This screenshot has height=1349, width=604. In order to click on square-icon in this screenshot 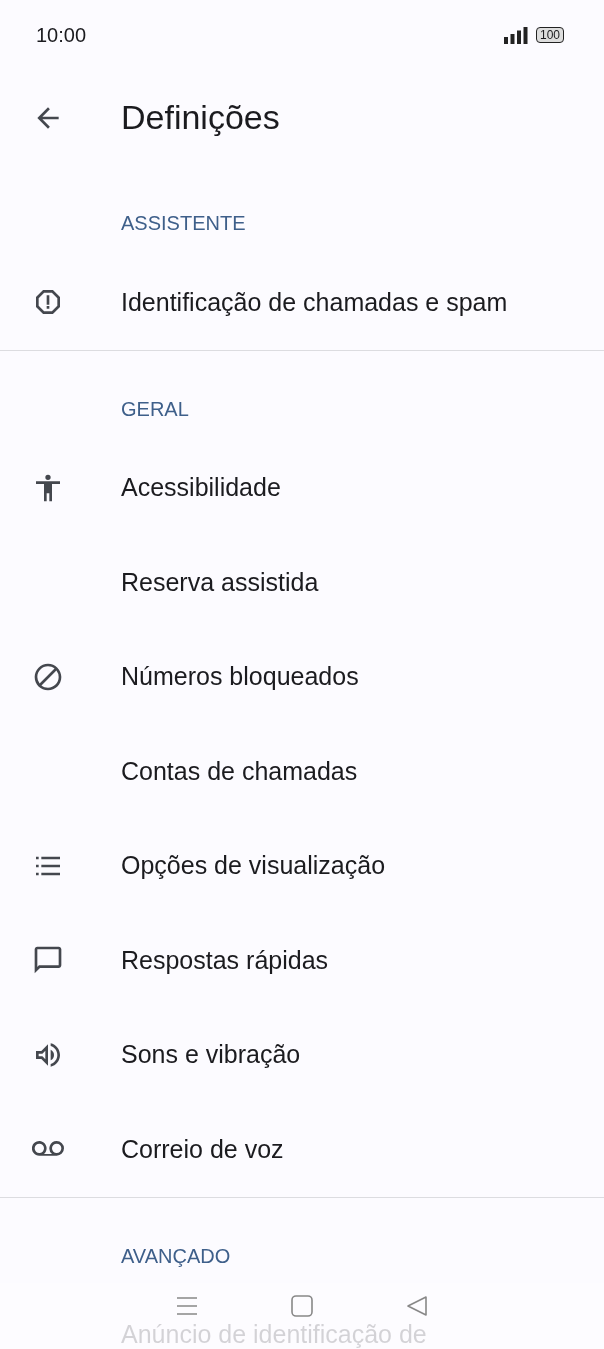, I will do `click(302, 1306)`.